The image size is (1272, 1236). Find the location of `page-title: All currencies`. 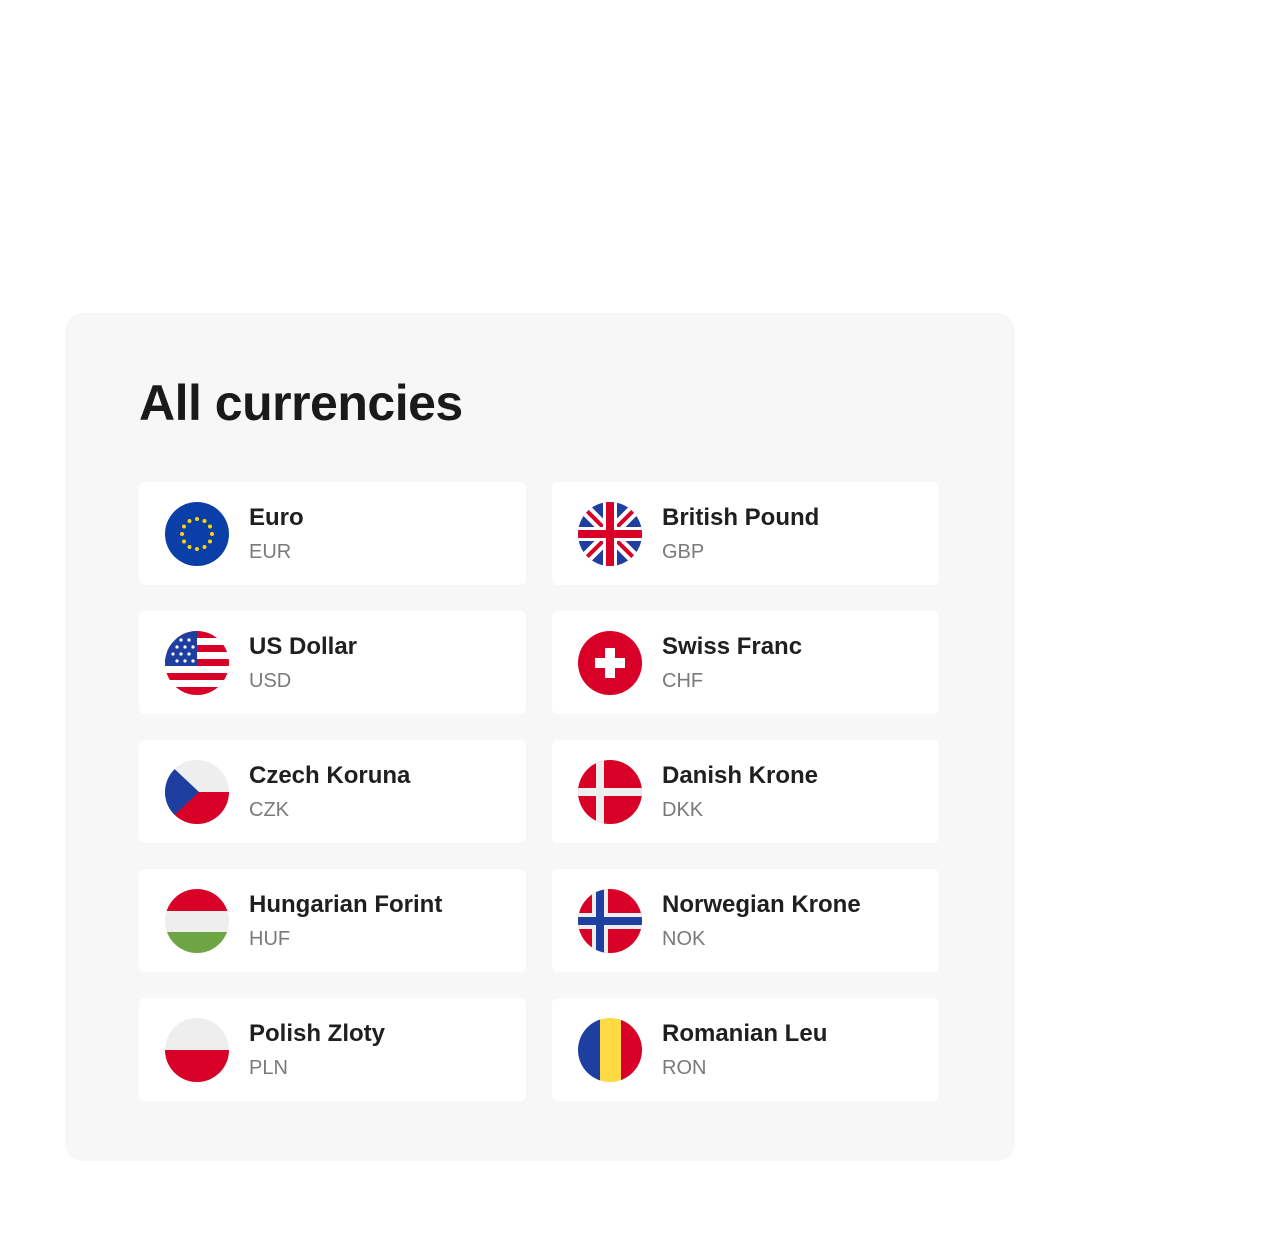

page-title: All currencies is located at coordinates (301, 403).